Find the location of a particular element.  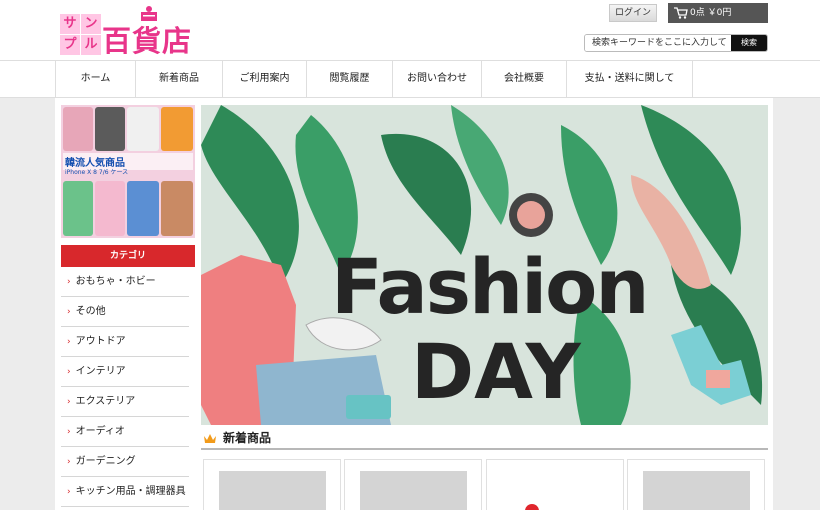

product-logo-icon is located at coordinates (532, 507).